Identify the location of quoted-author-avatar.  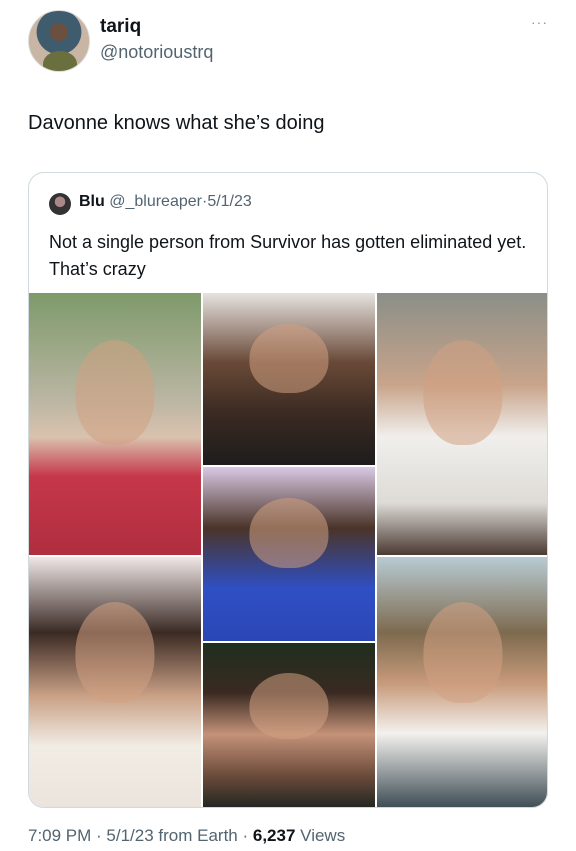
(60, 204).